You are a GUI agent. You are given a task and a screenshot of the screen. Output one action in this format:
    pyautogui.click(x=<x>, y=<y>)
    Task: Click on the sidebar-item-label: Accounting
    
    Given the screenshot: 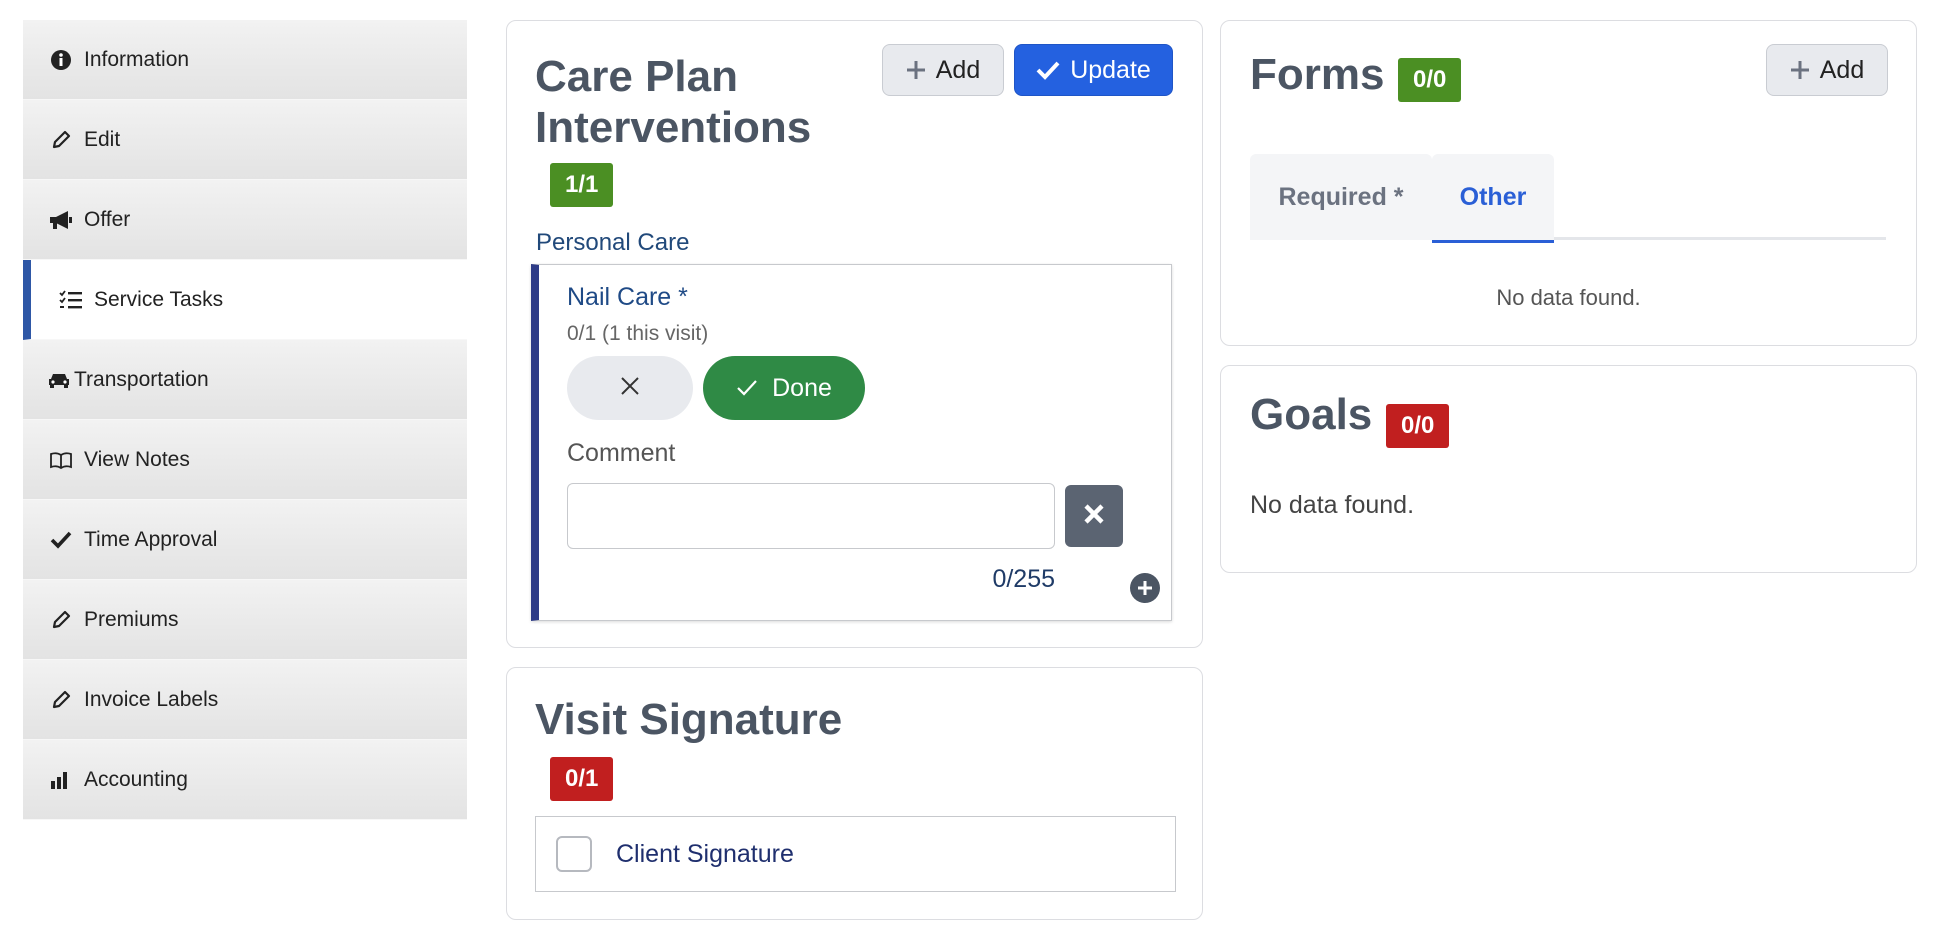 What is the action you would take?
    pyautogui.click(x=136, y=779)
    